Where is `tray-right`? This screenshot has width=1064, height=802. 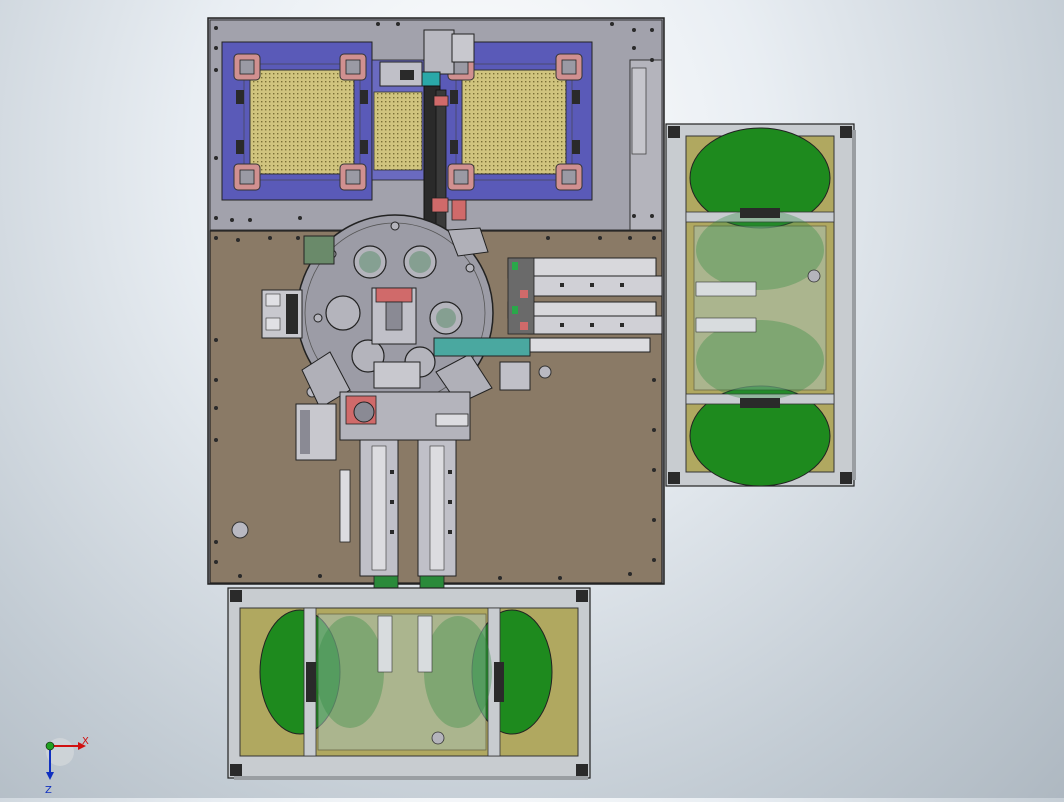 tray-right is located at coordinates (514, 122).